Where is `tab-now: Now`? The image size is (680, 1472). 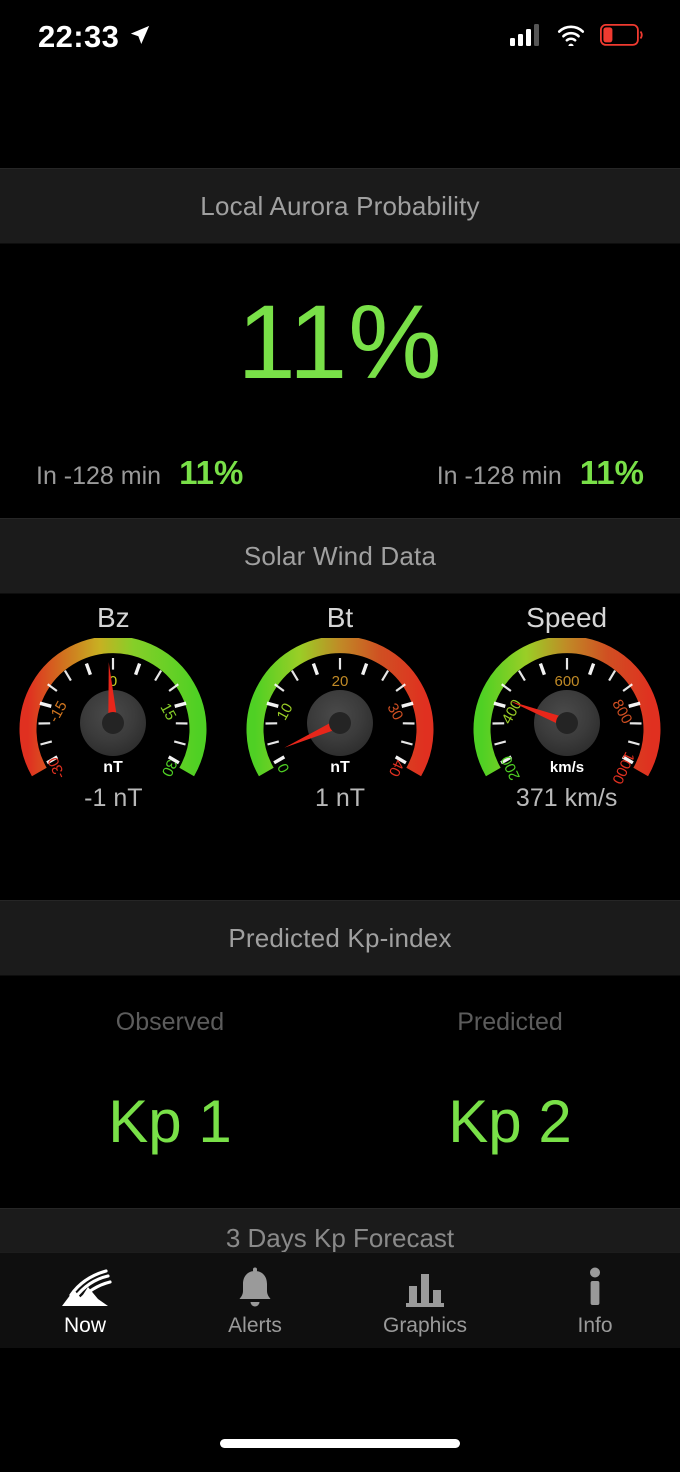
tab-now: Now is located at coordinates (85, 1301).